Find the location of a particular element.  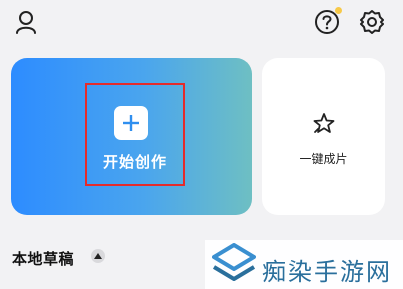

sparkle-star-icon is located at coordinates (324, 123).